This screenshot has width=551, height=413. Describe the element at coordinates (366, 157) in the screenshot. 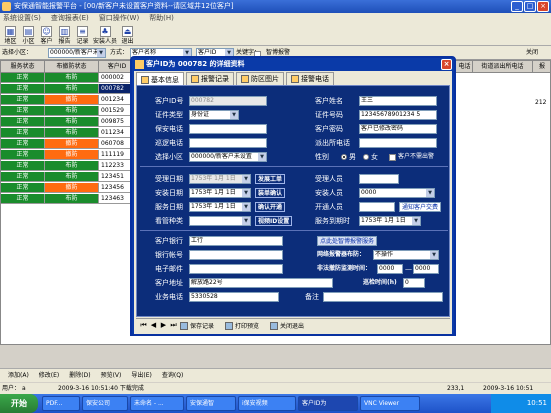

I see `gender-female-radio` at that location.